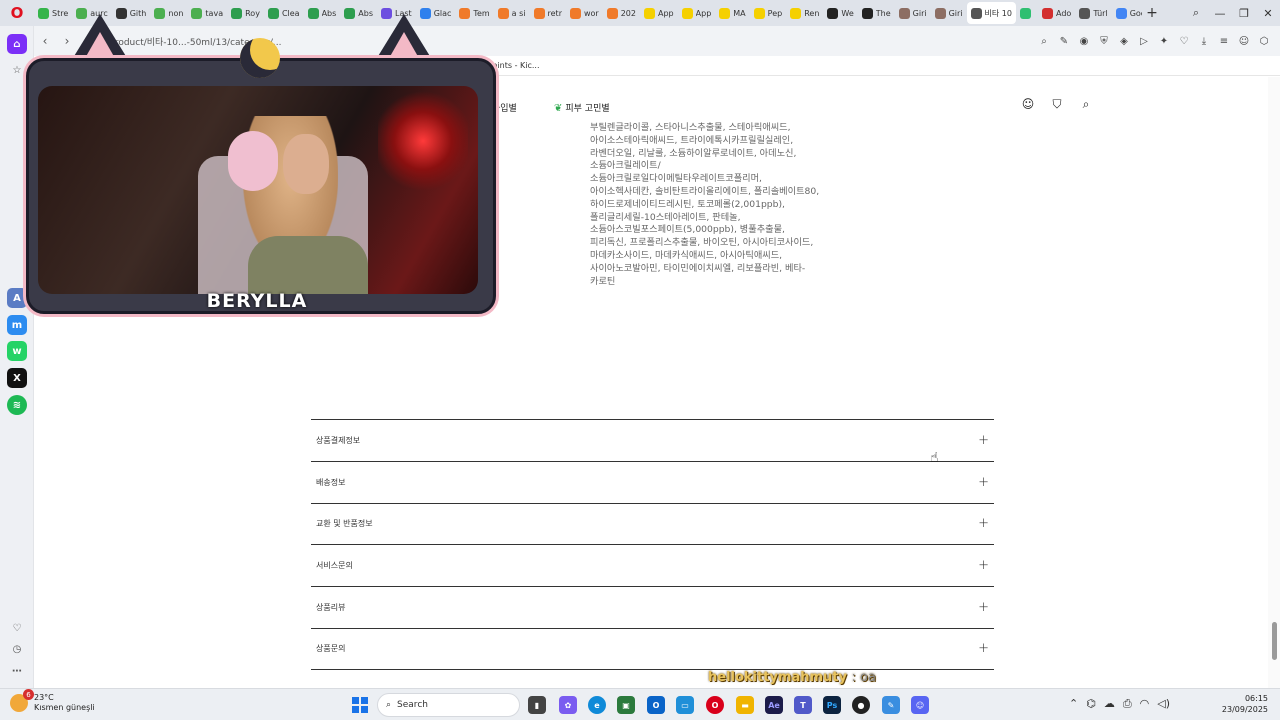 Image resolution: width=1280 pixels, height=720 pixels. I want to click on tab-label: 비타 10, so click(998, 13).